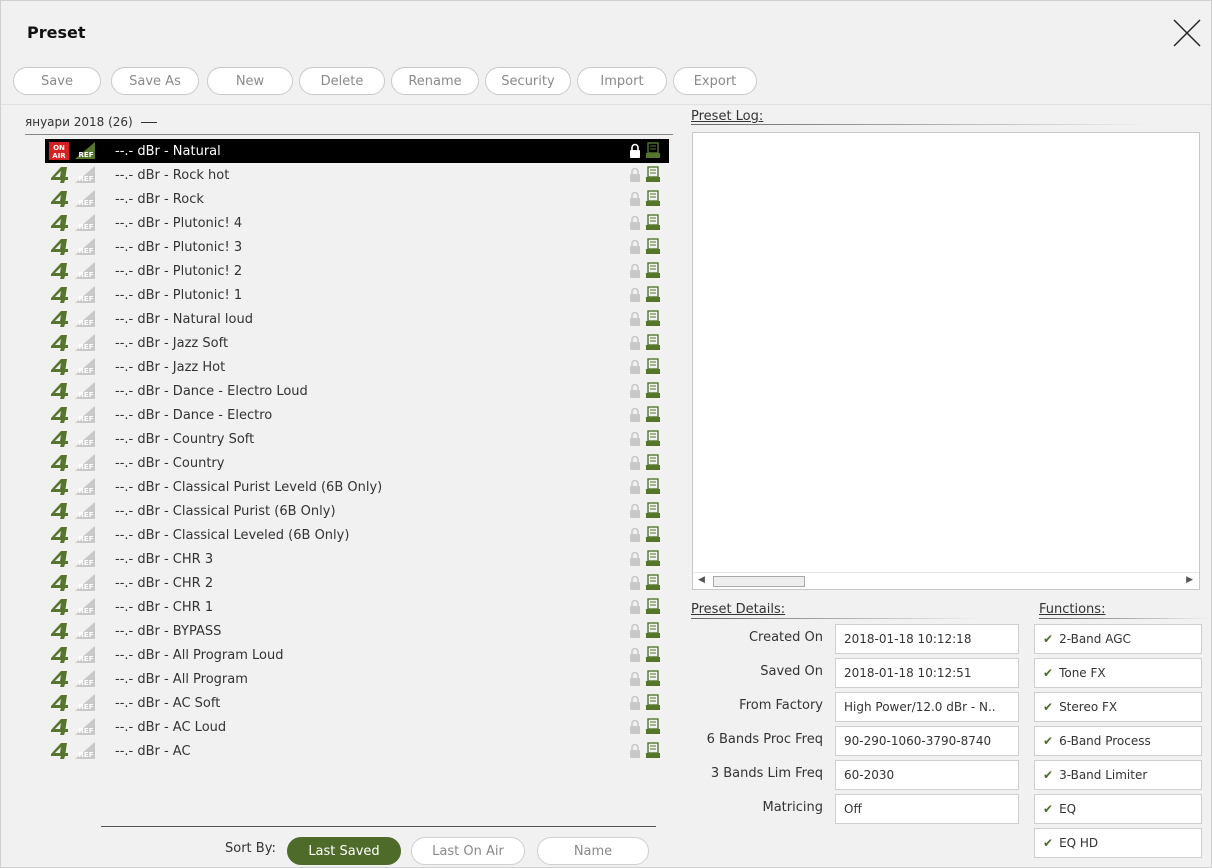 The image size is (1212, 868). Describe the element at coordinates (357, 391) in the screenshot. I see `preset-row: REF --.- dBr - Dance - Electro Loud` at that location.